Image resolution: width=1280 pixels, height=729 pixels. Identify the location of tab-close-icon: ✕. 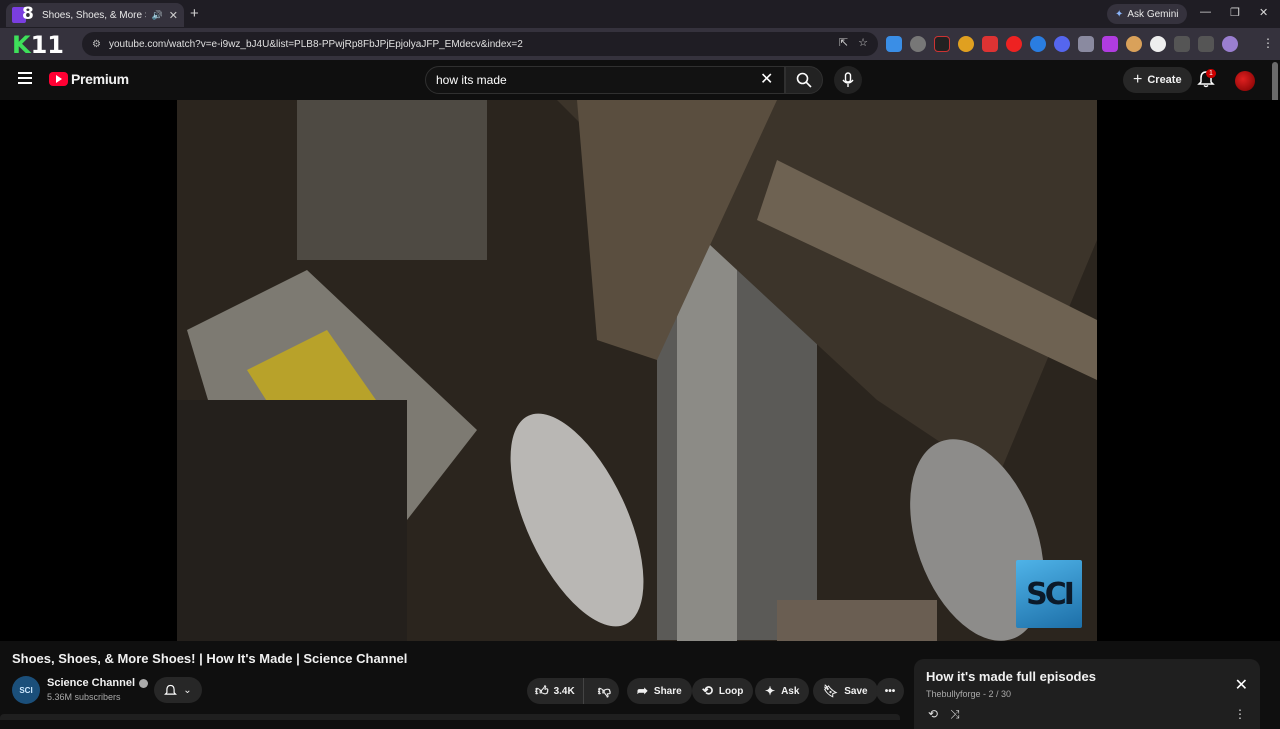
(173, 15).